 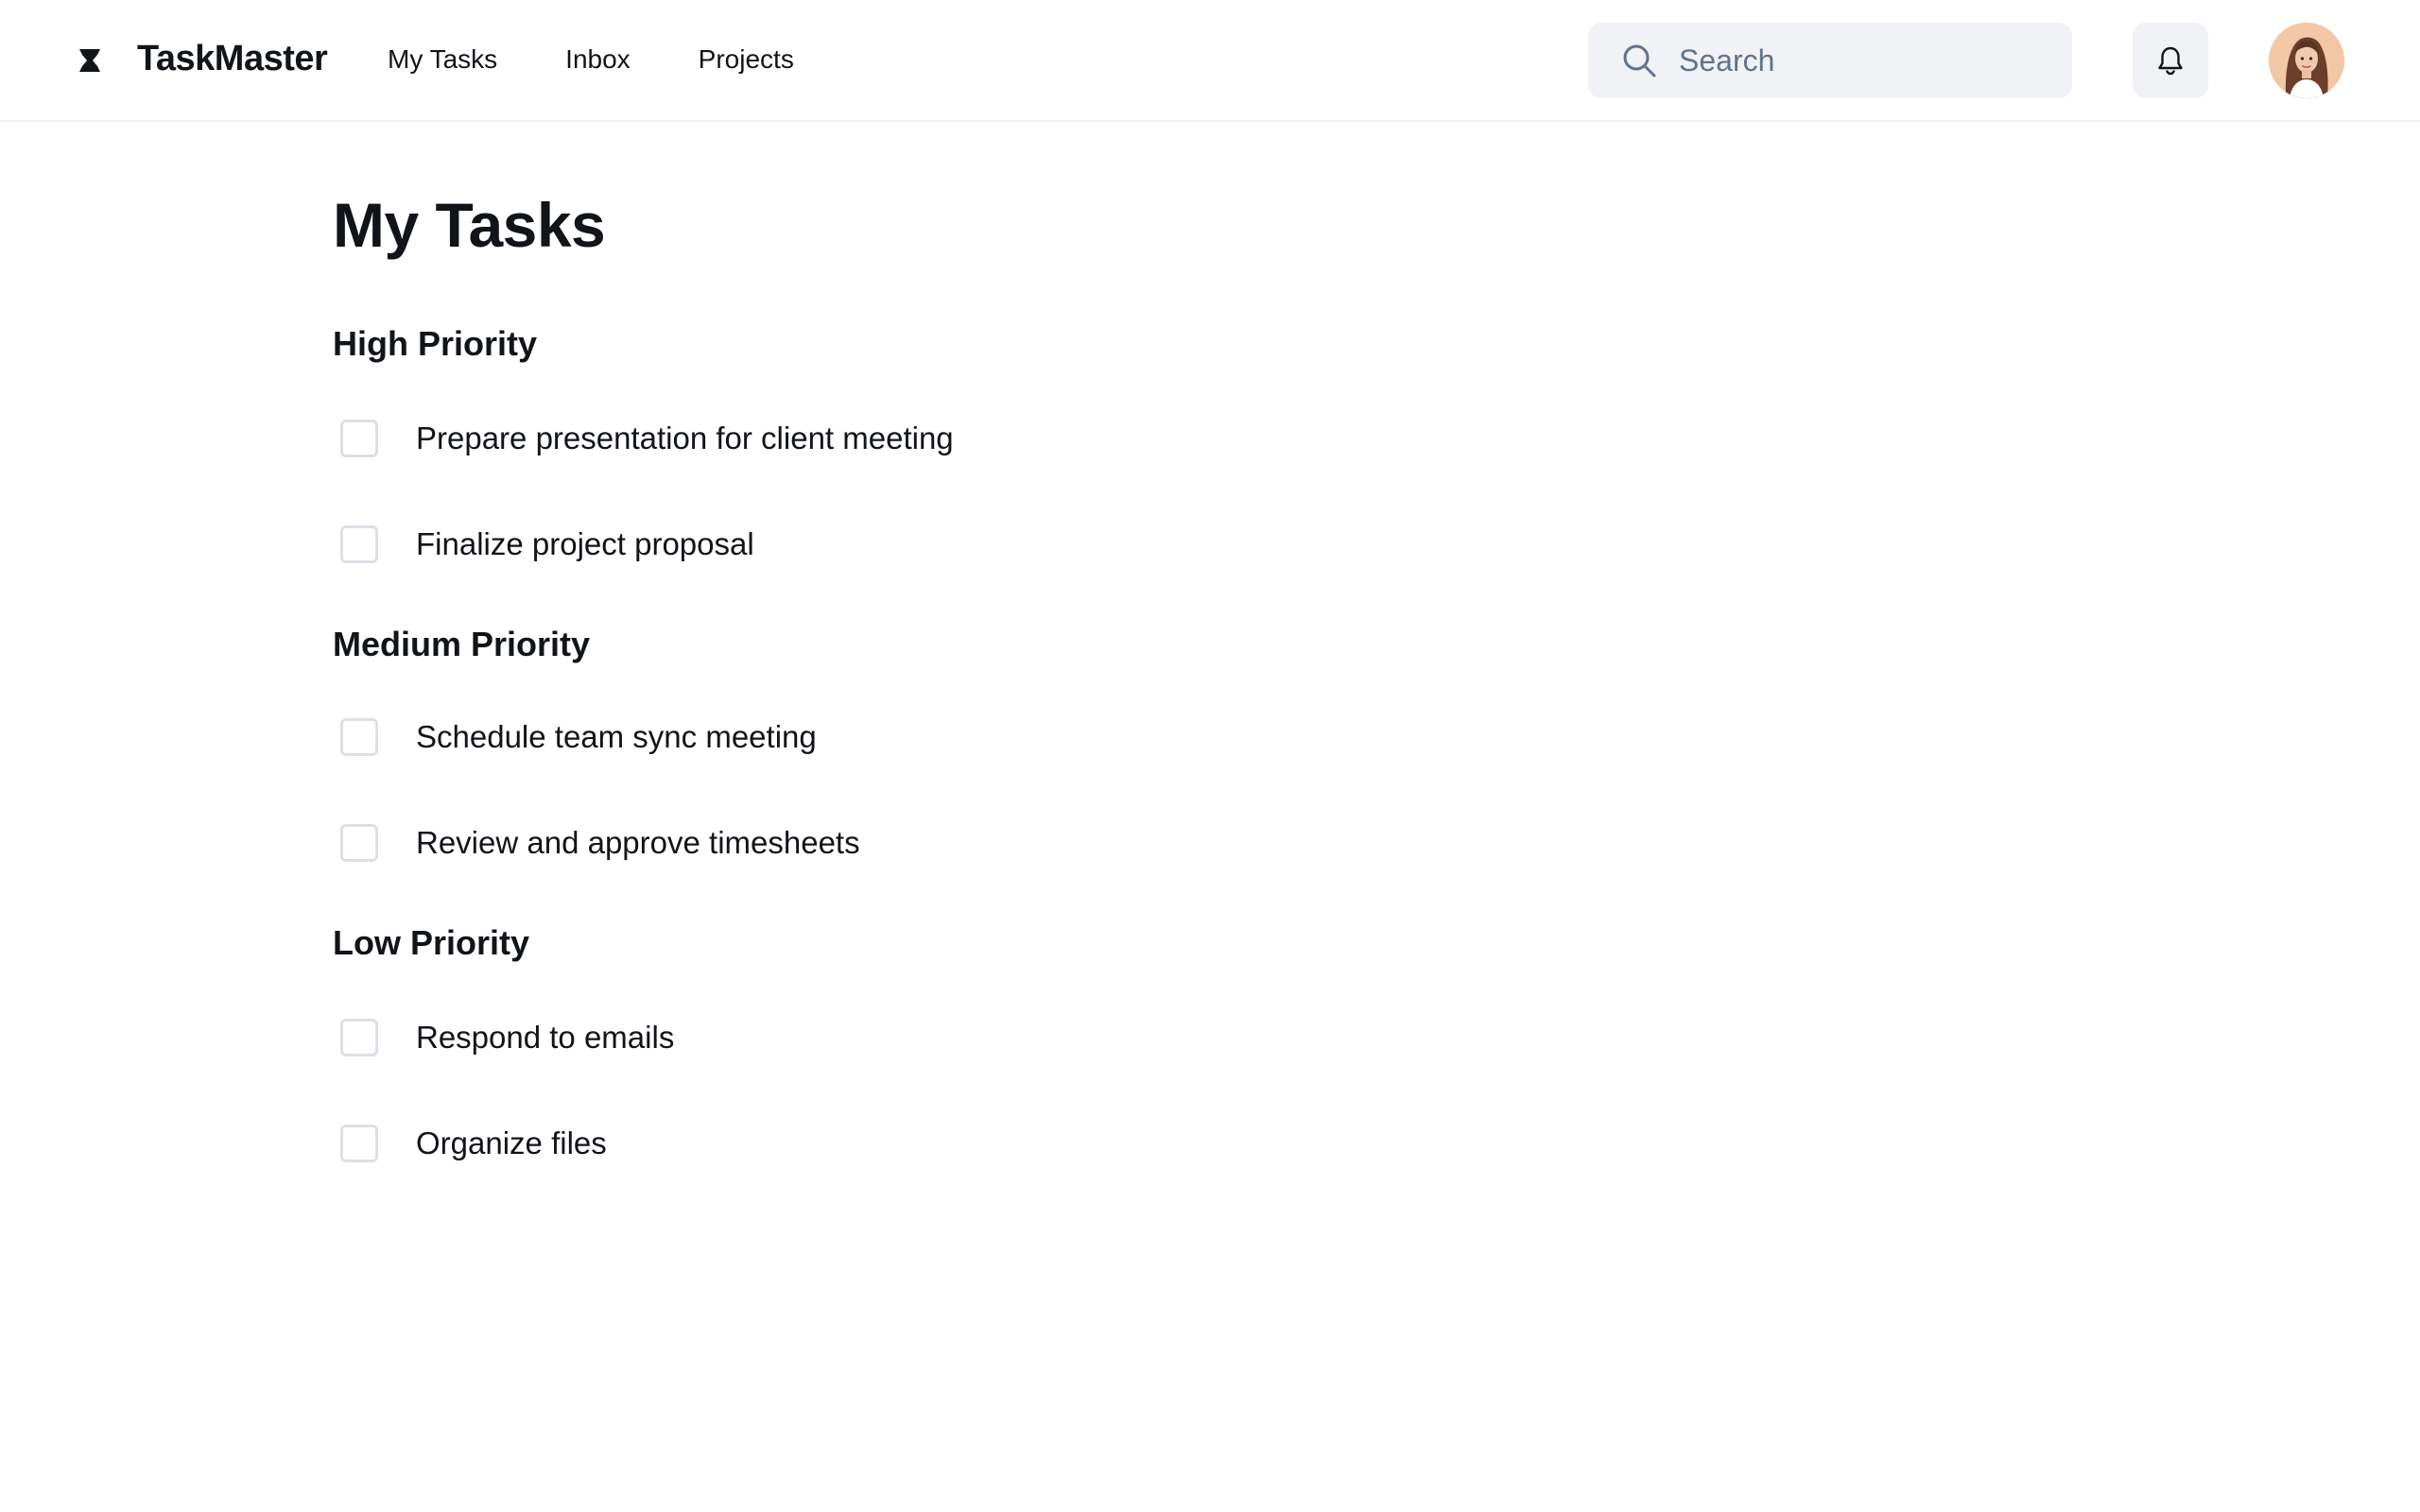 I want to click on search-input, so click(x=1868, y=60).